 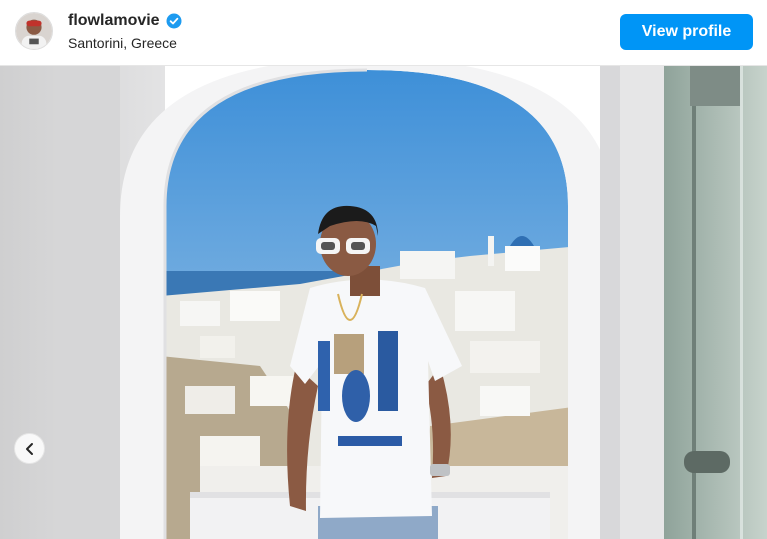 I want to click on avatar-image, so click(x=34, y=31).